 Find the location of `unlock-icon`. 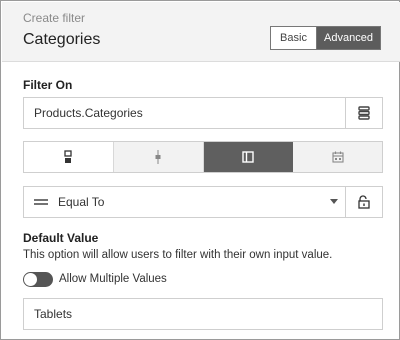

unlock-icon is located at coordinates (364, 202).